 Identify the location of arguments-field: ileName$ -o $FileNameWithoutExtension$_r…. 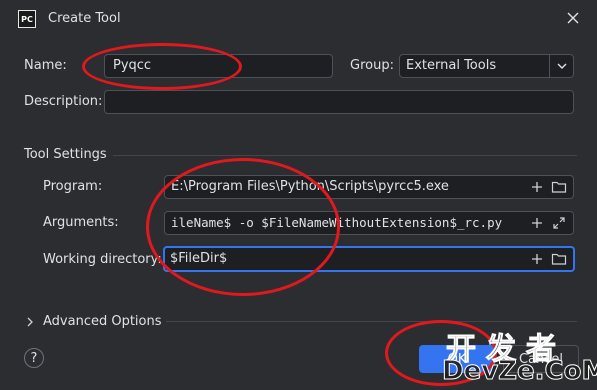
(369, 223).